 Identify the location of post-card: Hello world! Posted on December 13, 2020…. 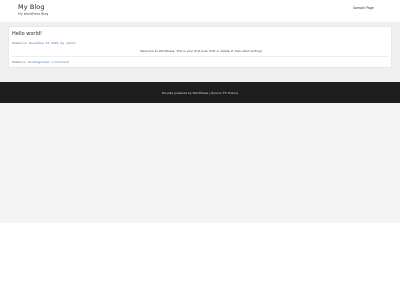
(200, 47).